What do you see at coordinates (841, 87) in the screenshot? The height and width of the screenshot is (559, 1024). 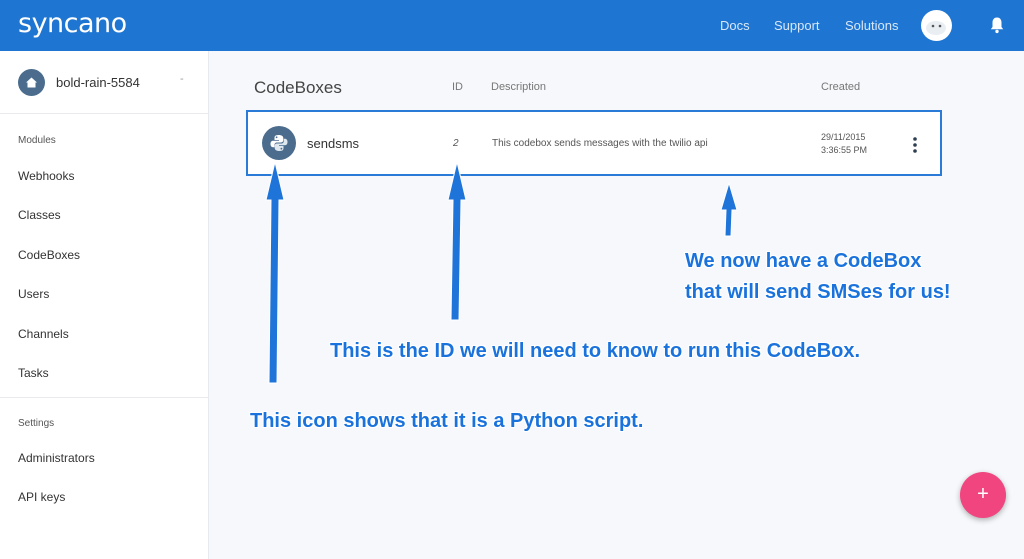 I see `column-header-created: Created` at bounding box center [841, 87].